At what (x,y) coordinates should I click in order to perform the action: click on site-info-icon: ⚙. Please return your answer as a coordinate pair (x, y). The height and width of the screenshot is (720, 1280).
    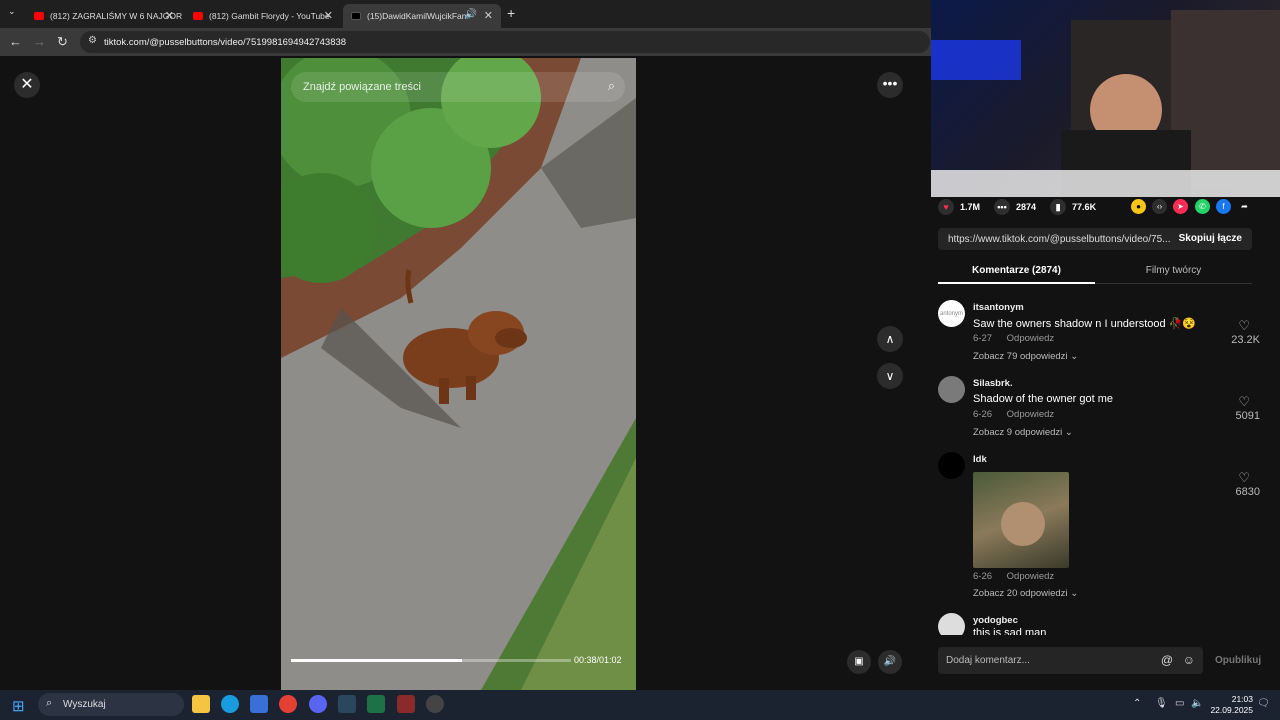
    Looking at the image, I should click on (92, 40).